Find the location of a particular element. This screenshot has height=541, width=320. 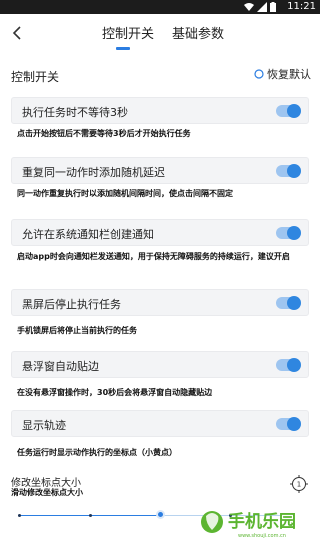

tab-control-switches: 控制开关 is located at coordinates (128, 32).